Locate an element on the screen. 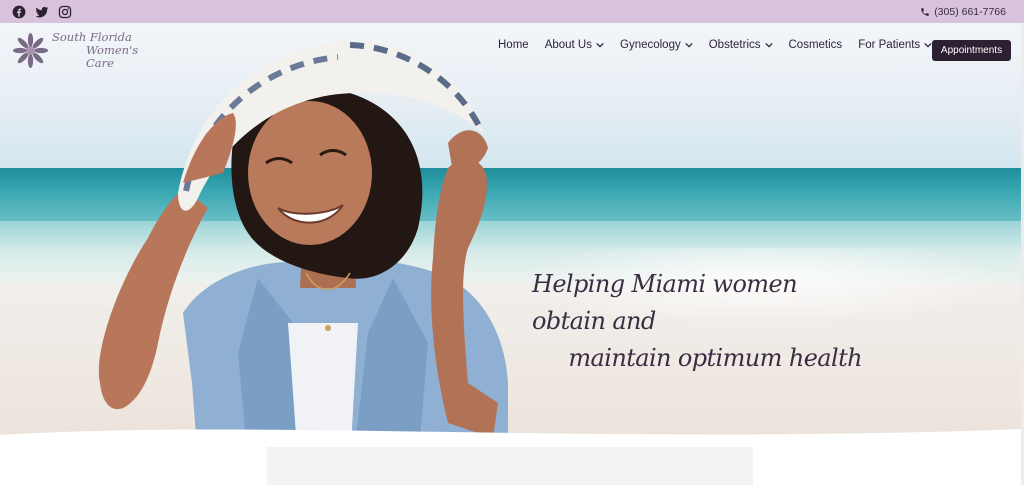  nav-for-patients-label: For Patients is located at coordinates (889, 45).